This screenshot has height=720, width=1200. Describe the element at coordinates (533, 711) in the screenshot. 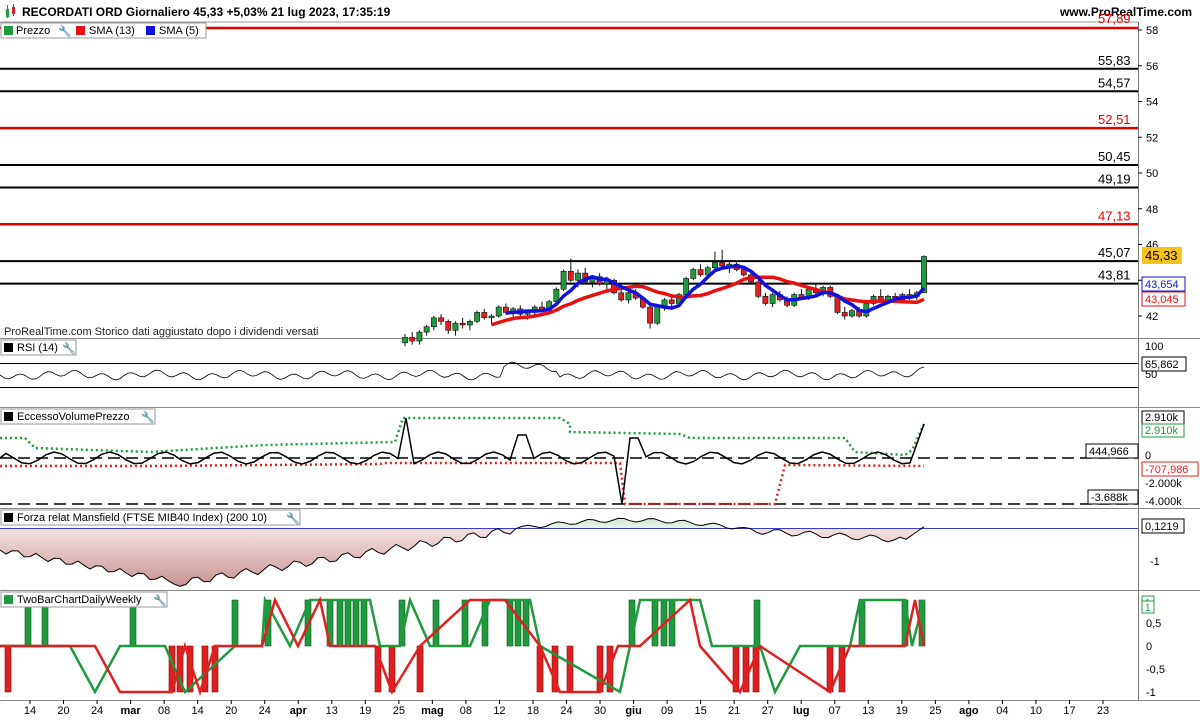

I see `x-tick-label: 18` at that location.